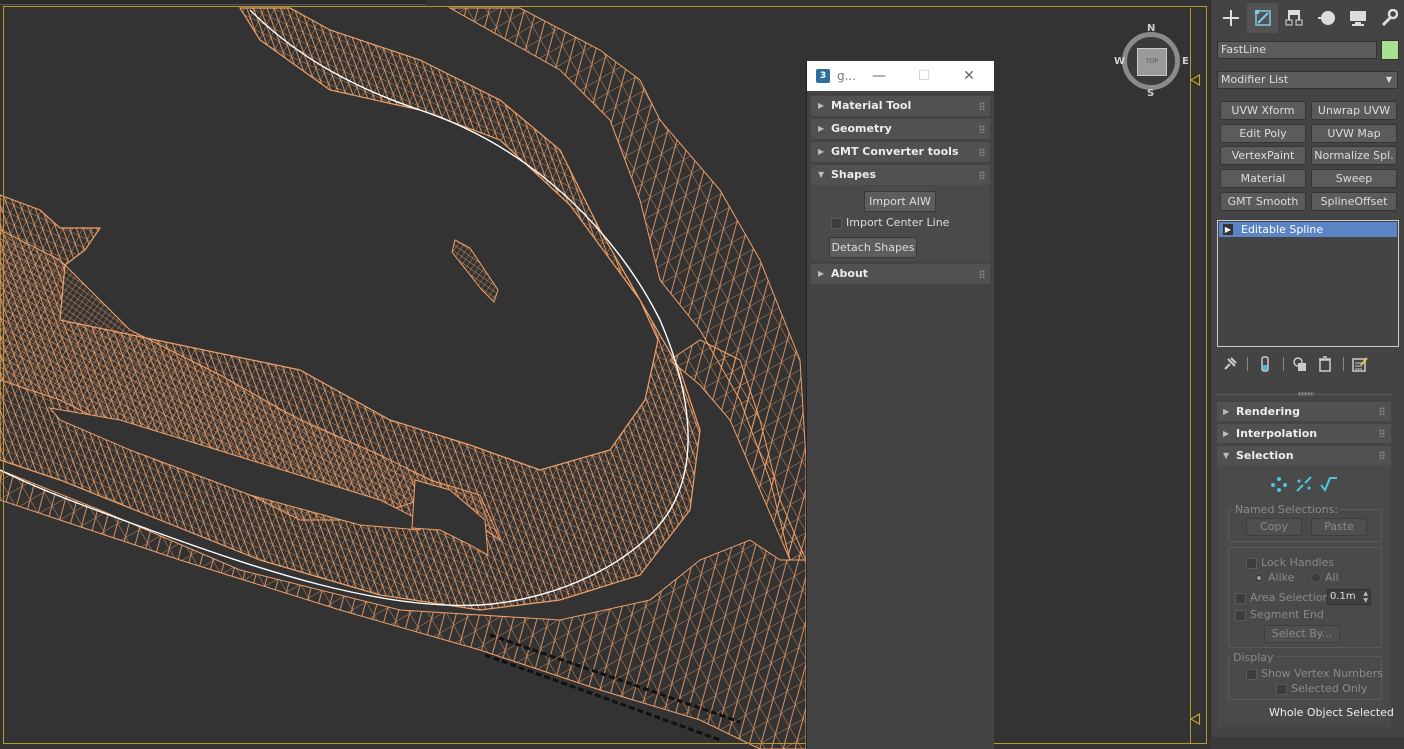  I want to click on rollout-about: ▶ About, so click(900, 274).